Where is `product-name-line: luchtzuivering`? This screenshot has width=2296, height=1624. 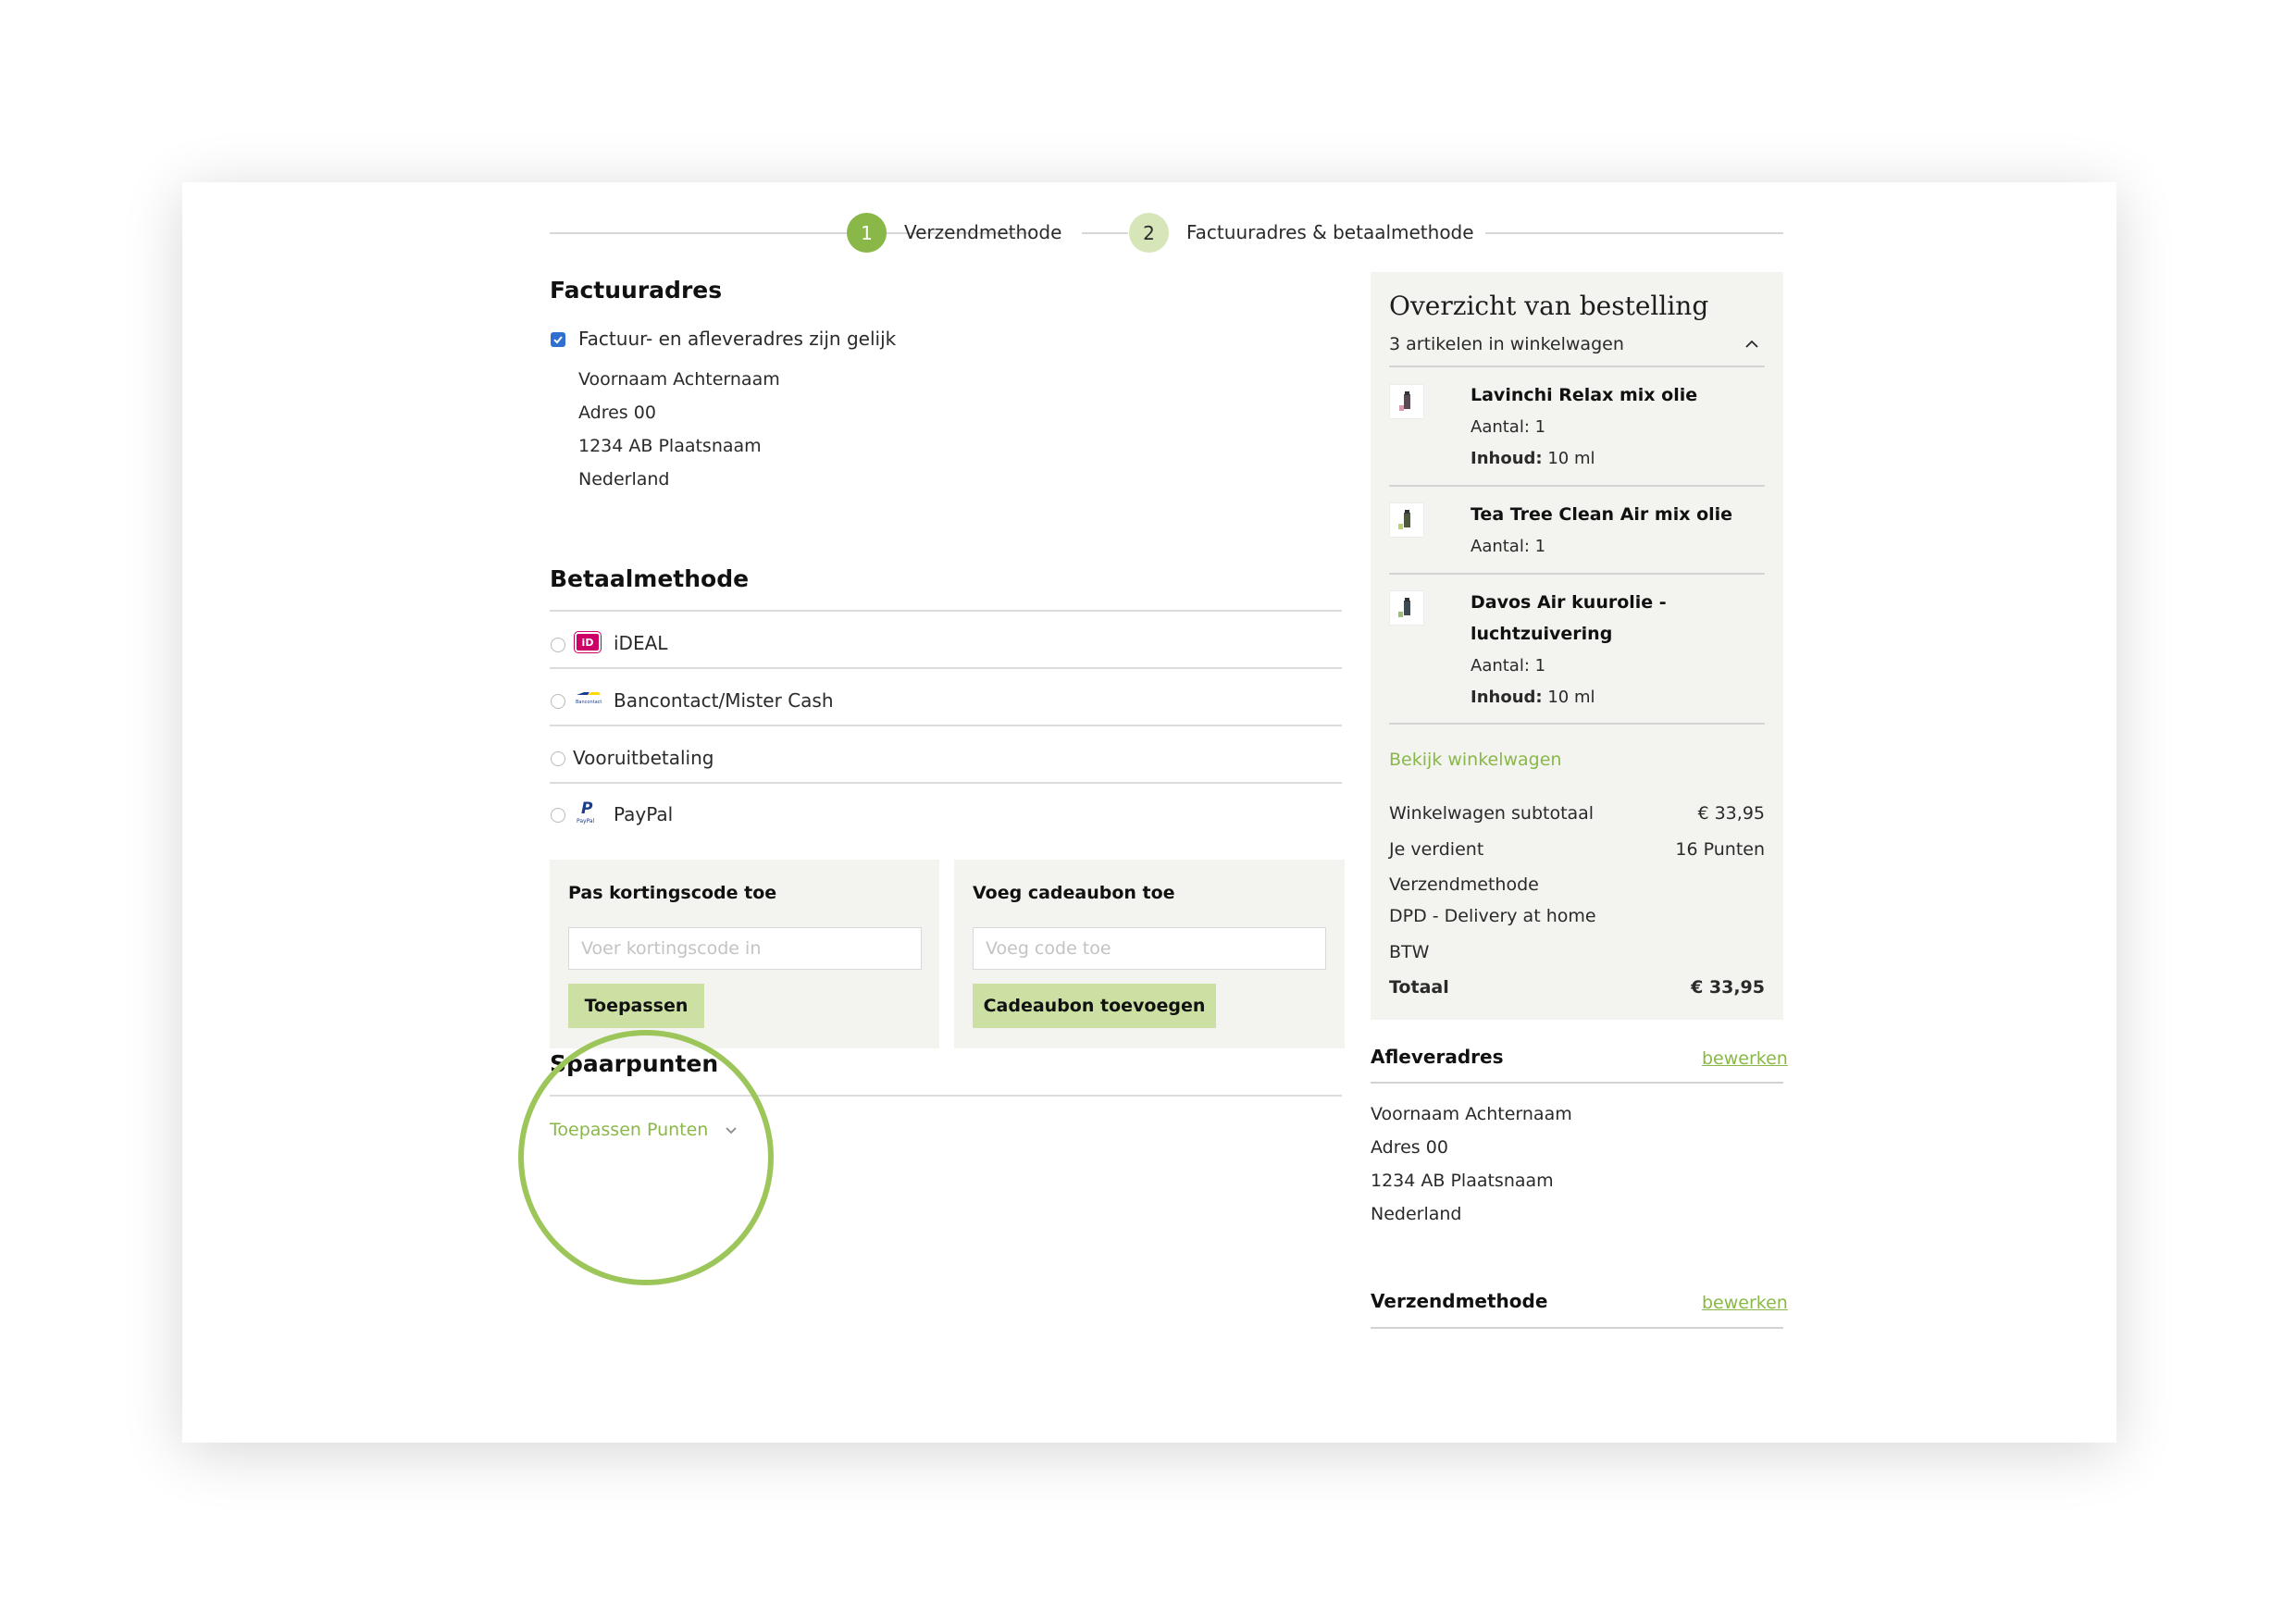 product-name-line: luchtzuivering is located at coordinates (1542, 634).